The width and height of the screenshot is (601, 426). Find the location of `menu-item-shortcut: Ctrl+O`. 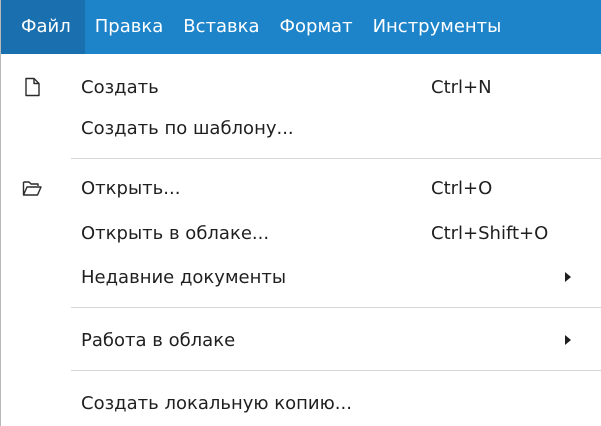

menu-item-shortcut: Ctrl+O is located at coordinates (462, 188).